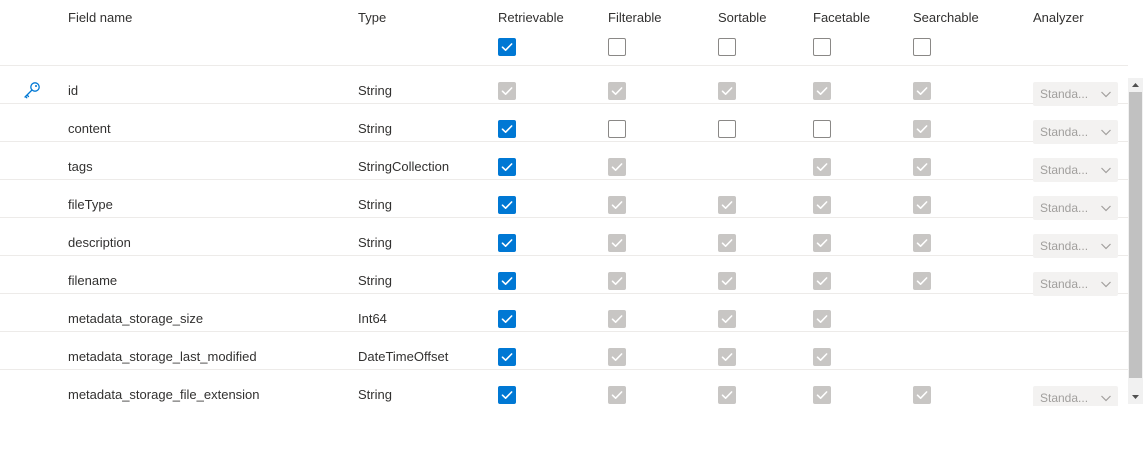 The image size is (1143, 454). I want to click on select-all-retrievable-checkbox, so click(507, 47).